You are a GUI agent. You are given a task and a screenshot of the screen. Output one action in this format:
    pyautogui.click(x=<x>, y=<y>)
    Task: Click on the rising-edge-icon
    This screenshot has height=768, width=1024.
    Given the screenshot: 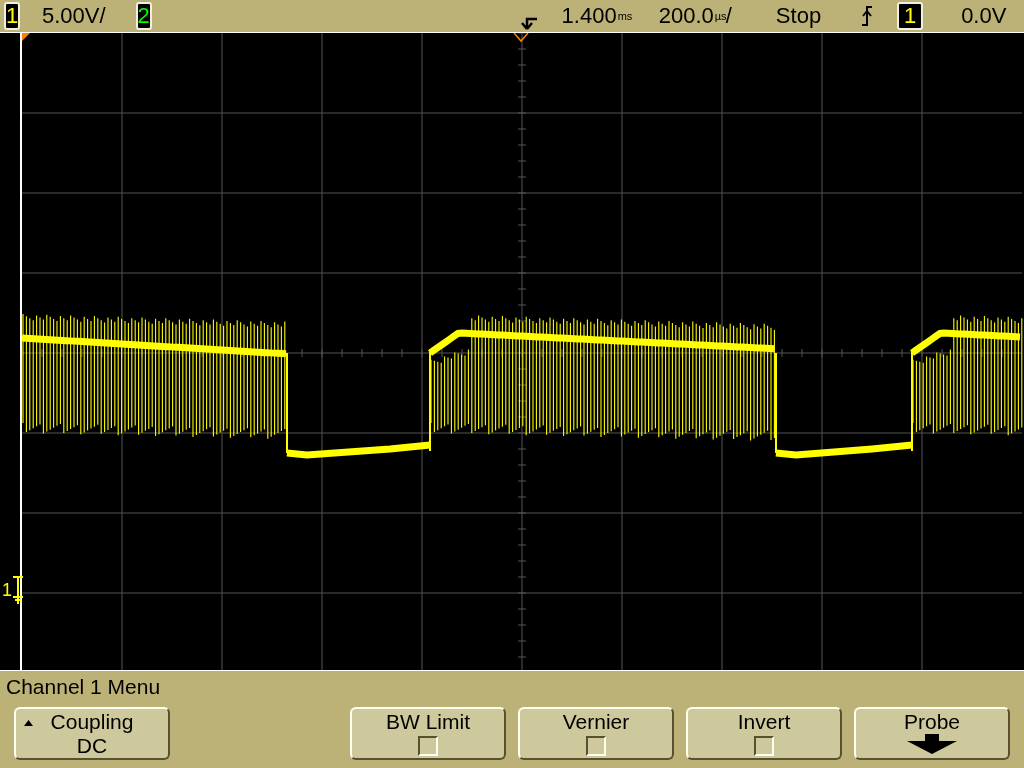 What is the action you would take?
    pyautogui.click(x=867, y=16)
    